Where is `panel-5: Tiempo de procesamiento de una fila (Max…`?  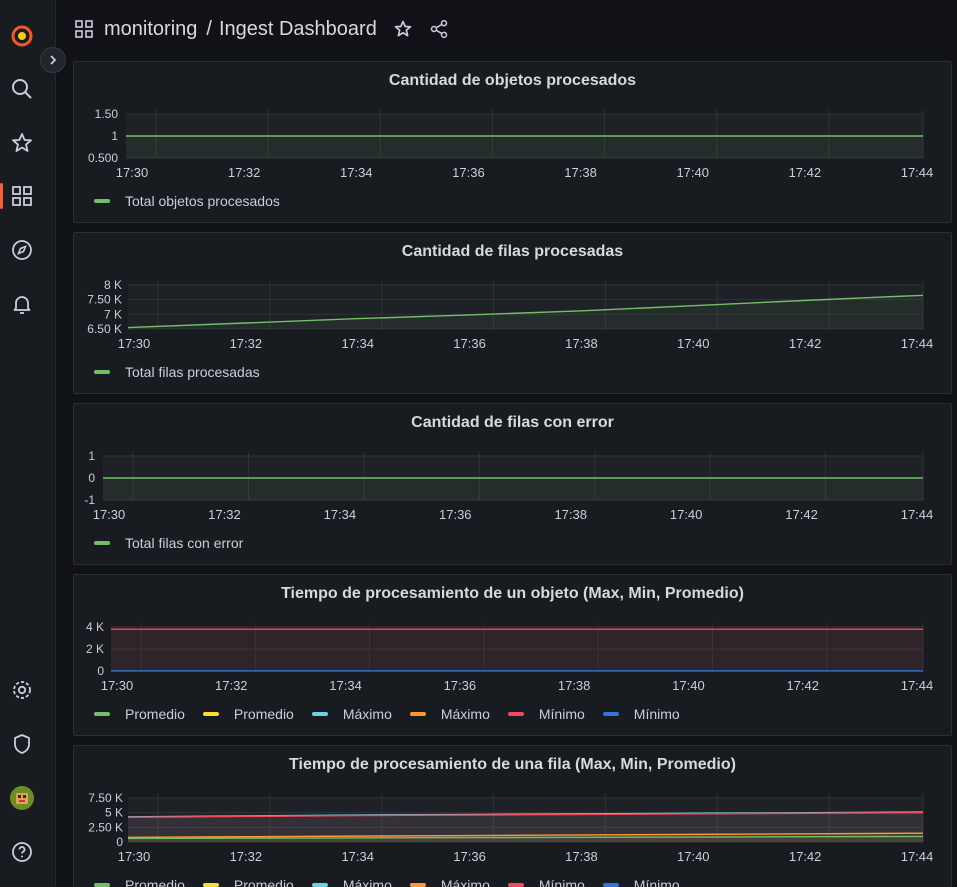
panel-5: Tiempo de procesamiento de una fila (Max… is located at coordinates (512, 816).